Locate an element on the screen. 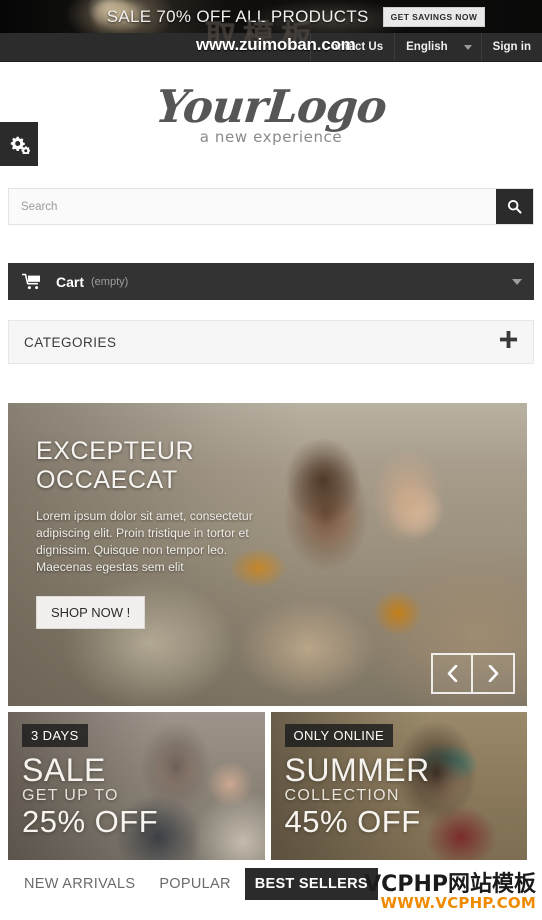 The image size is (542, 920). search-submit-button is located at coordinates (514, 206).